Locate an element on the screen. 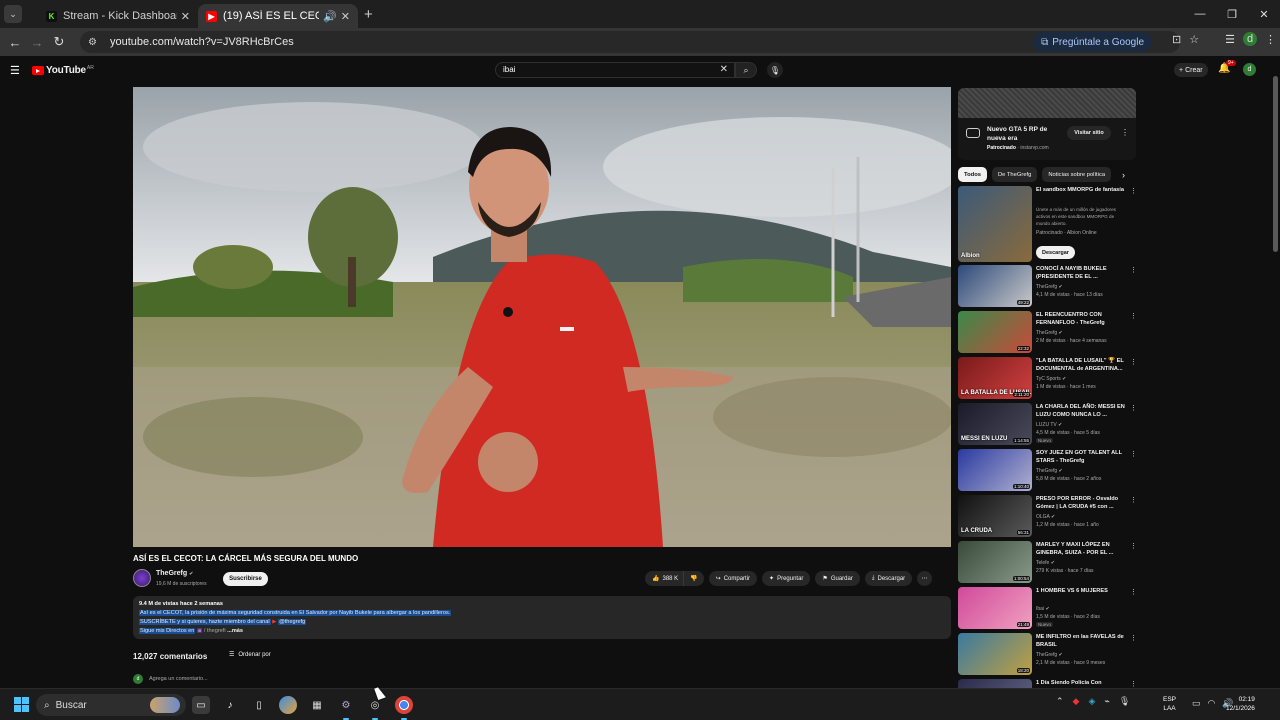 This screenshot has height=720, width=1280. voice-search-button: 🎙 is located at coordinates (775, 70).